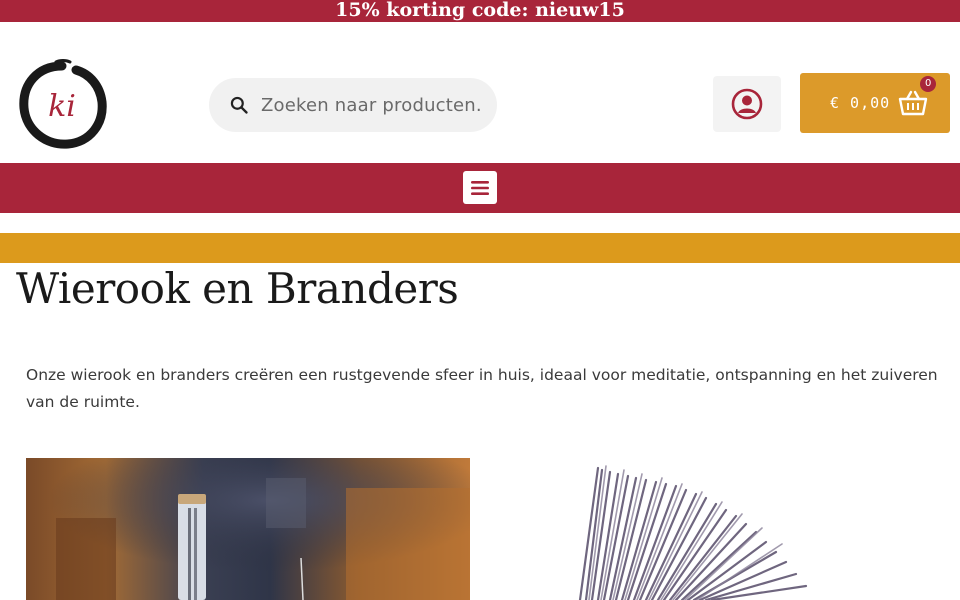  What do you see at coordinates (928, 84) in the screenshot?
I see `cart-count-badge: 0` at bounding box center [928, 84].